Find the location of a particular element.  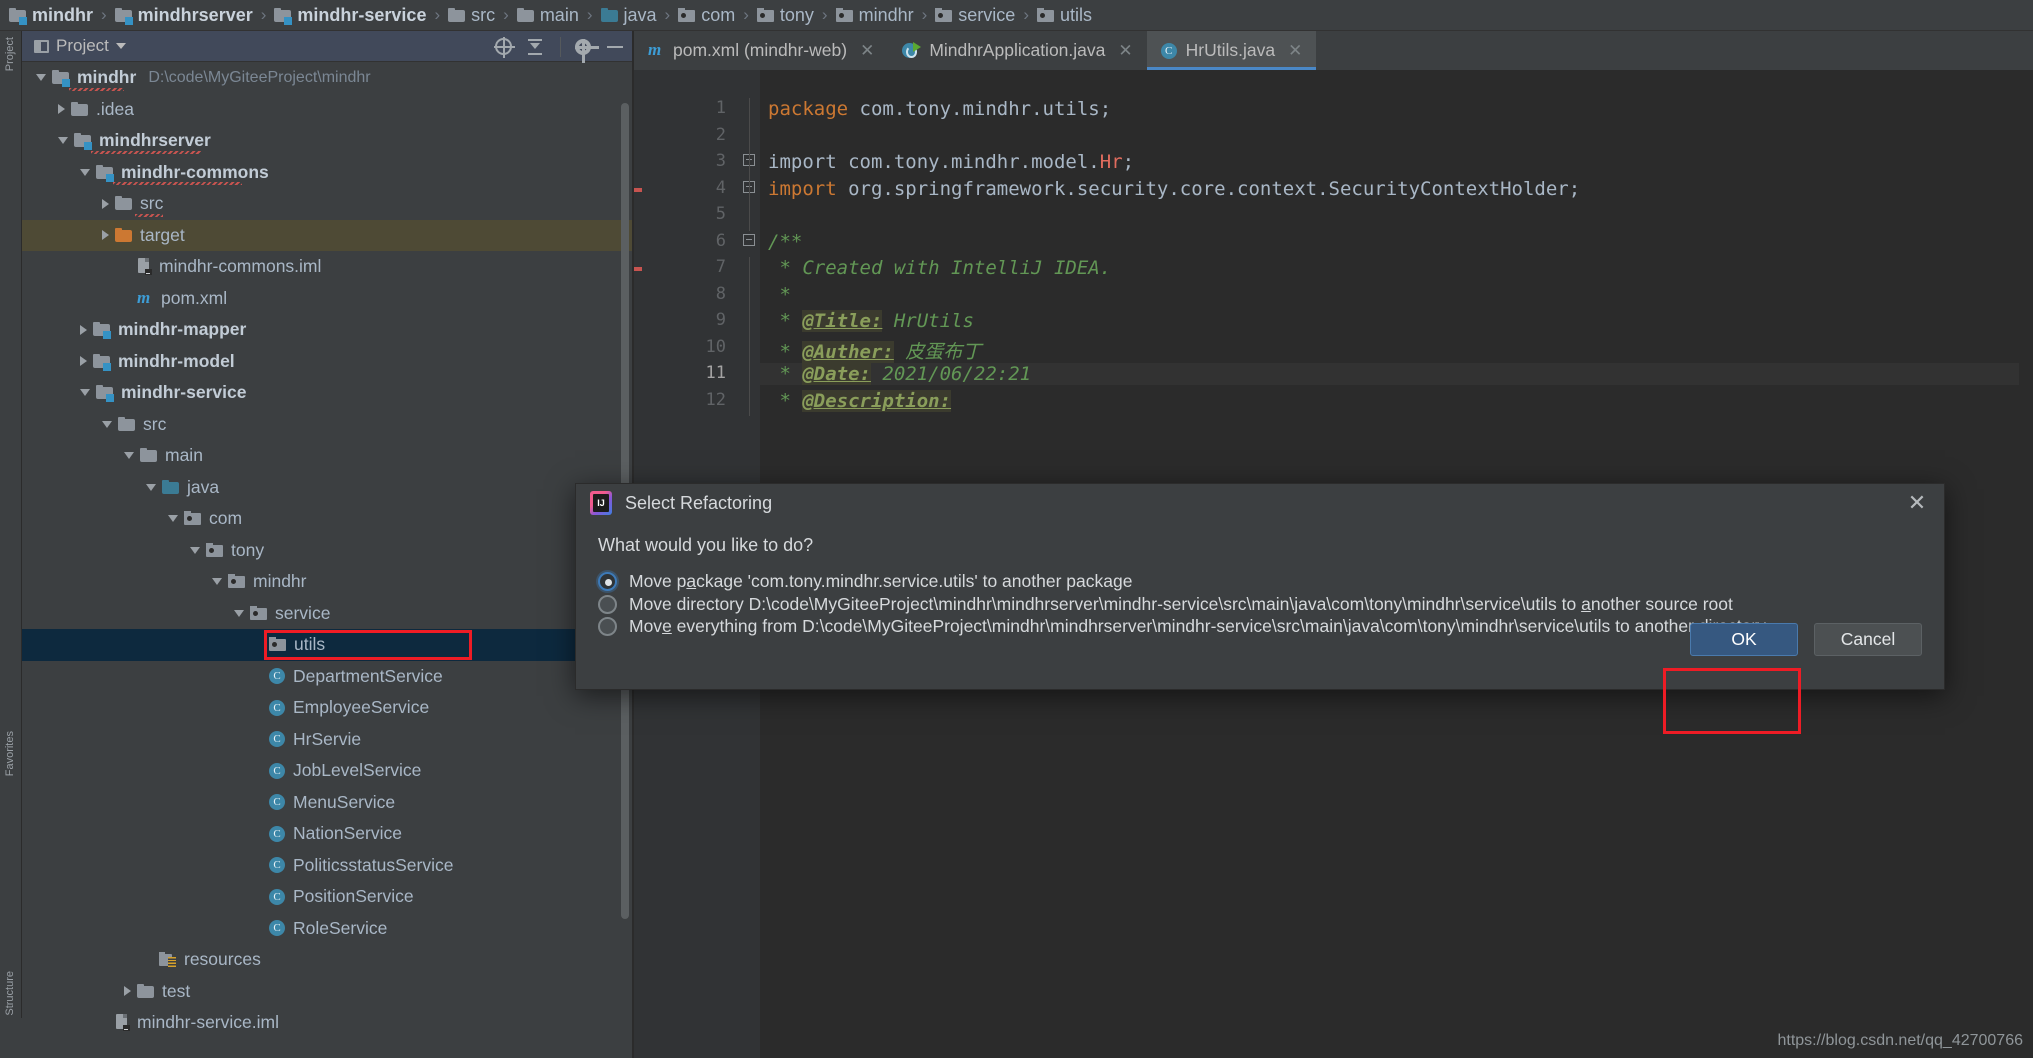

settings-gear-icon is located at coordinates (587, 50).